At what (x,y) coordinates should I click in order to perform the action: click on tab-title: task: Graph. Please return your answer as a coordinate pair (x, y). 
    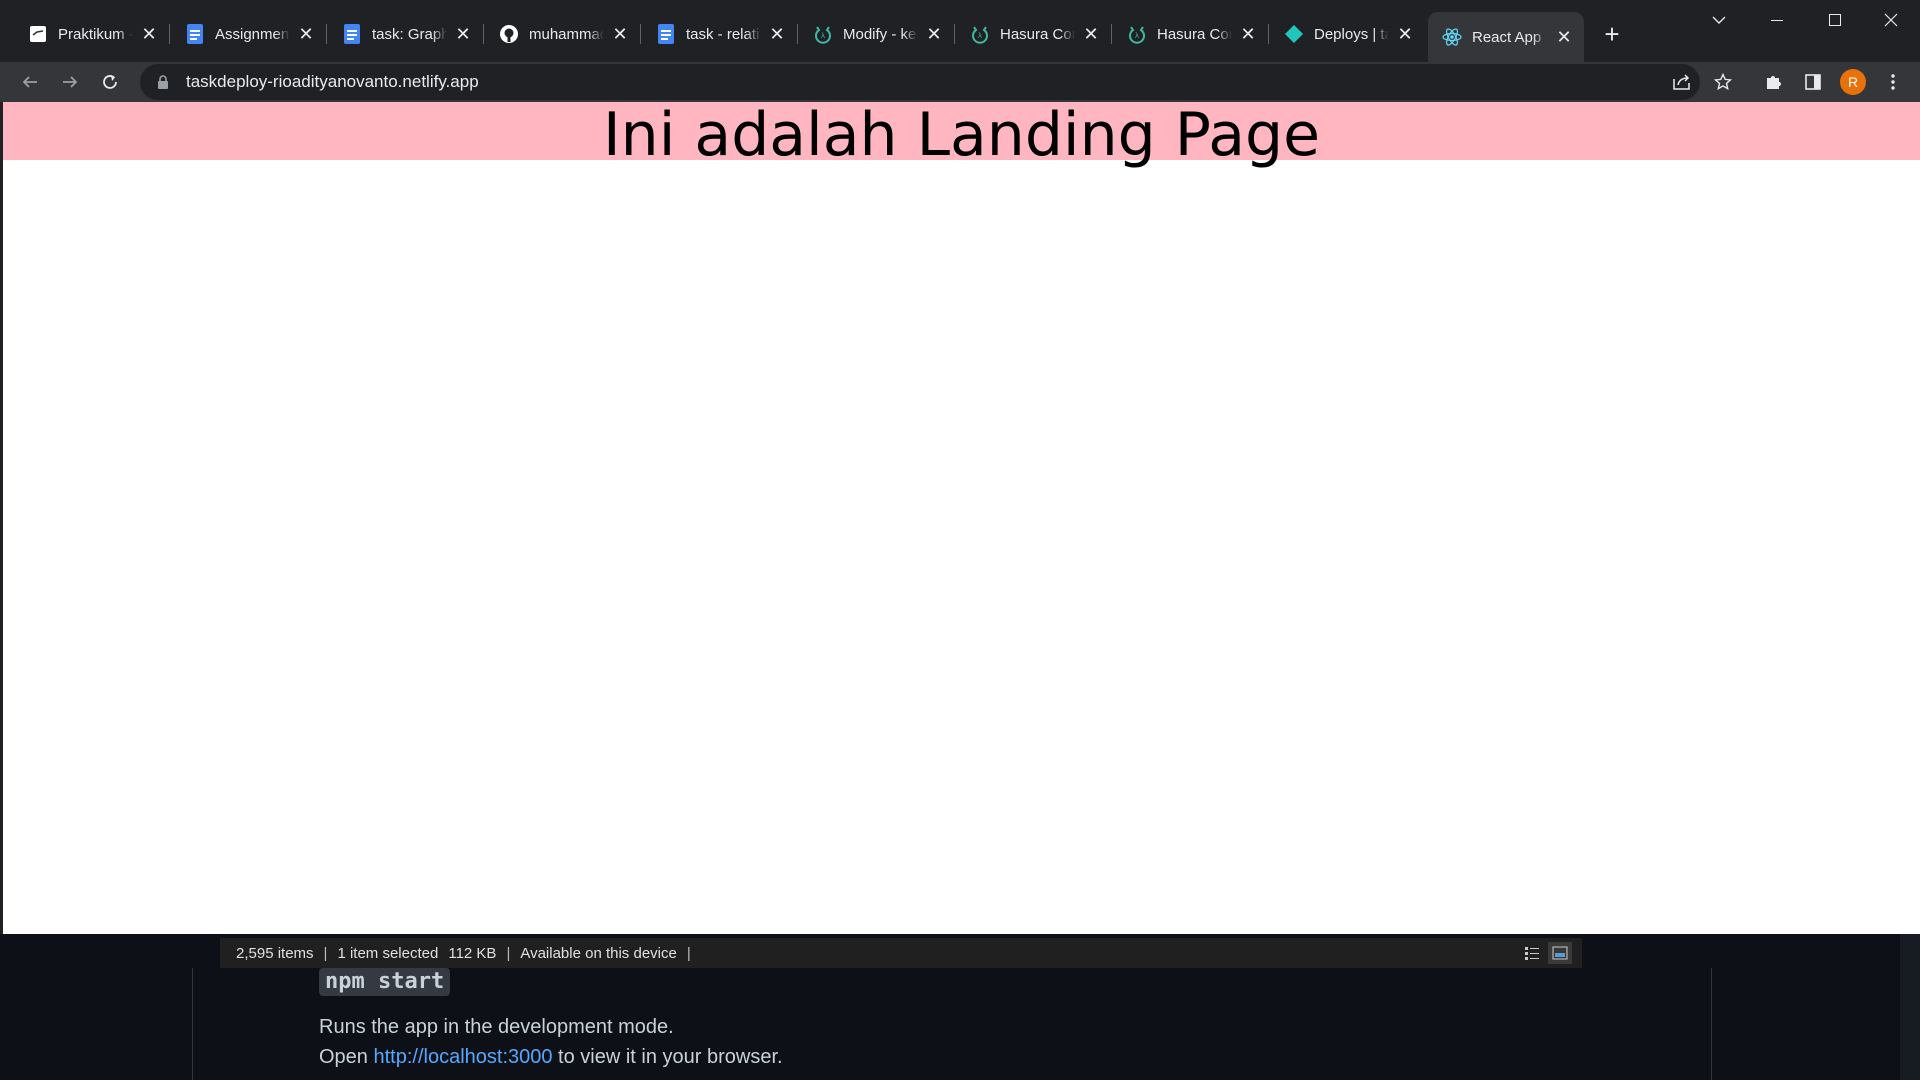
    Looking at the image, I should click on (409, 34).